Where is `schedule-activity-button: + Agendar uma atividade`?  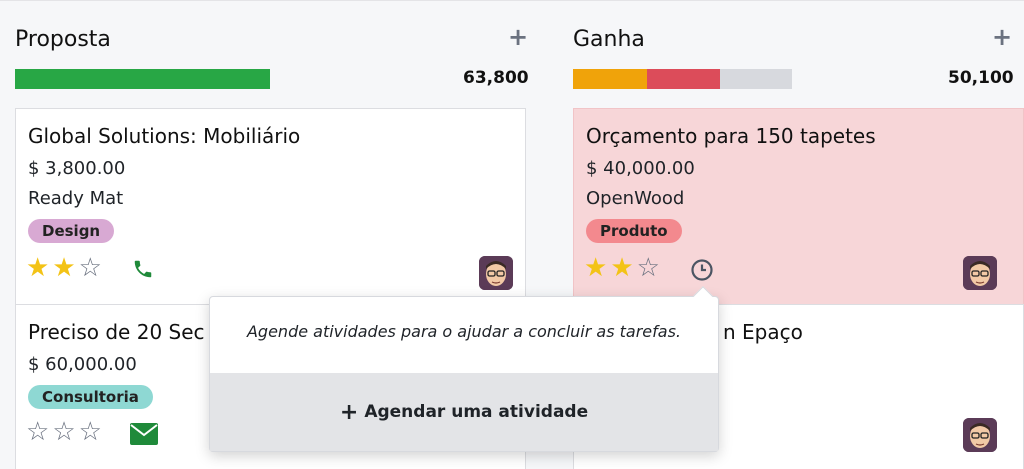 schedule-activity-button: + Agendar uma atividade is located at coordinates (464, 412).